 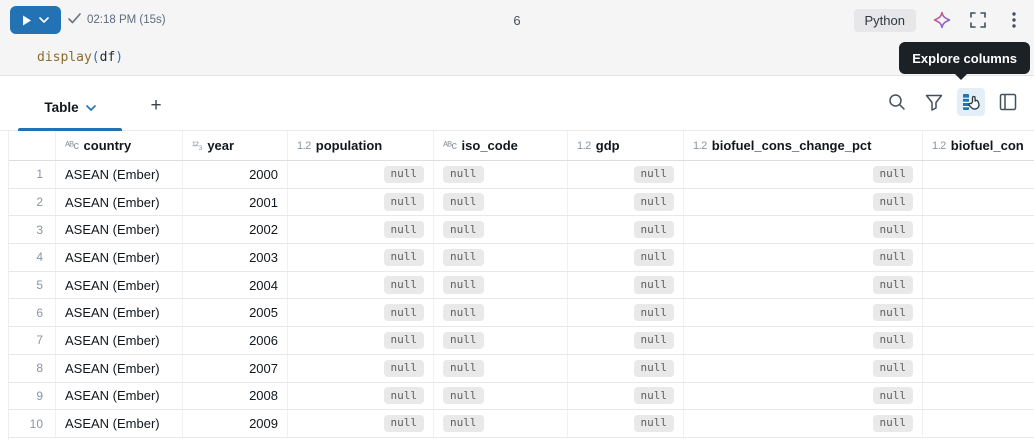 I want to click on run-button, so click(x=35, y=20).